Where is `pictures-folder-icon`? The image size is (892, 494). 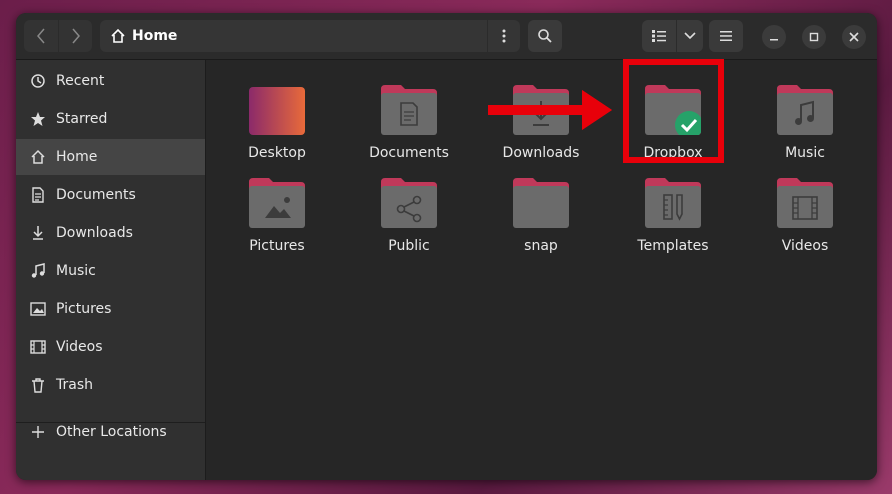
pictures-folder-icon is located at coordinates (277, 203).